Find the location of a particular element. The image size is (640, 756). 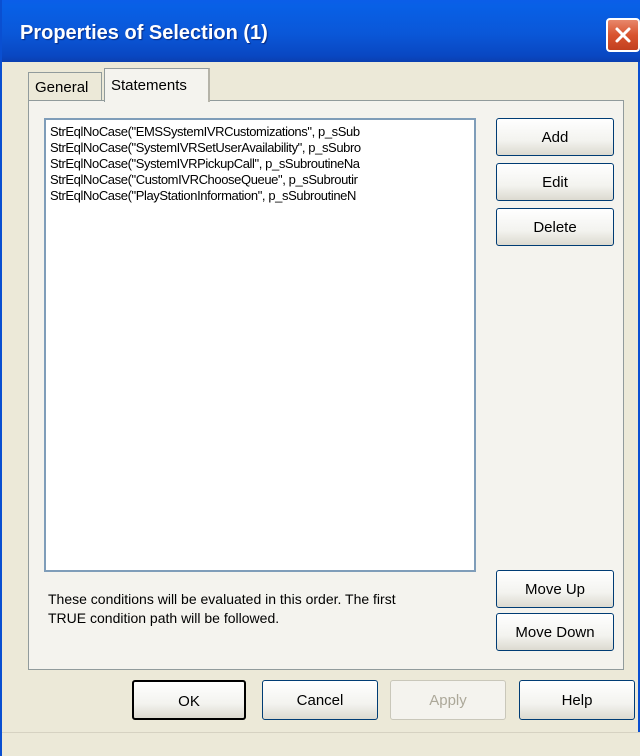

close-button is located at coordinates (623, 35).